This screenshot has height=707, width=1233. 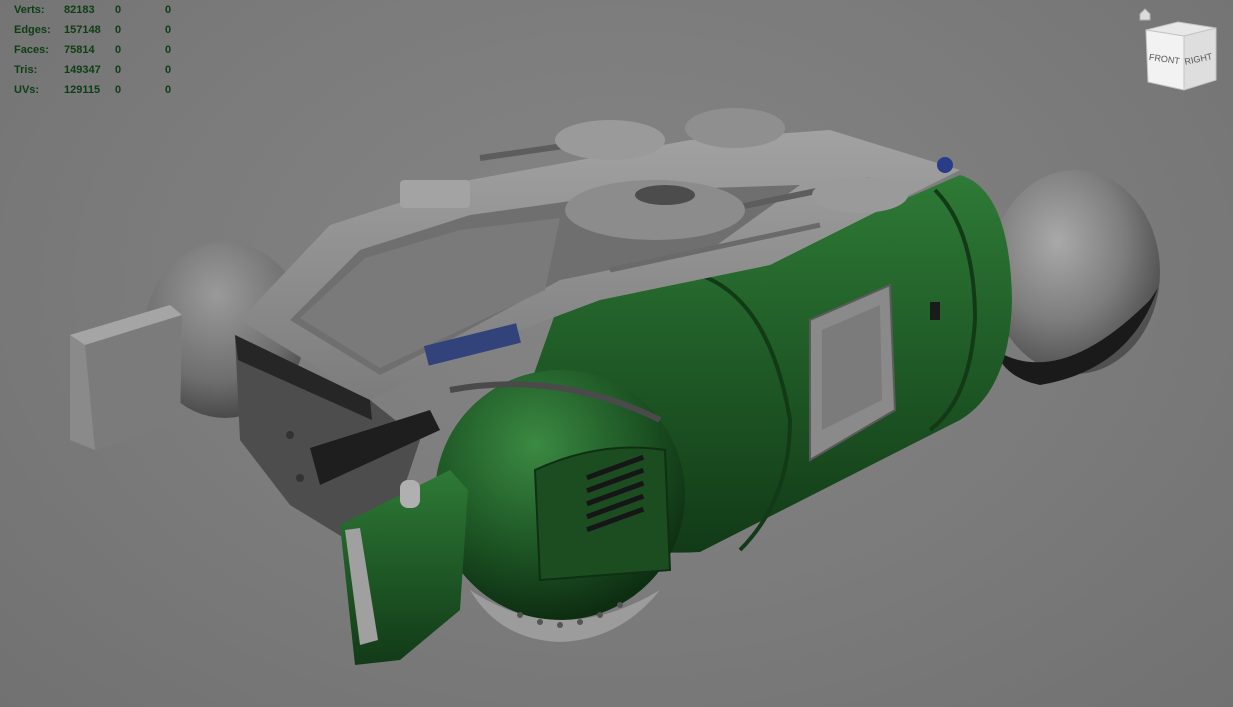 What do you see at coordinates (1145, 14) in the screenshot?
I see `home-icon` at bounding box center [1145, 14].